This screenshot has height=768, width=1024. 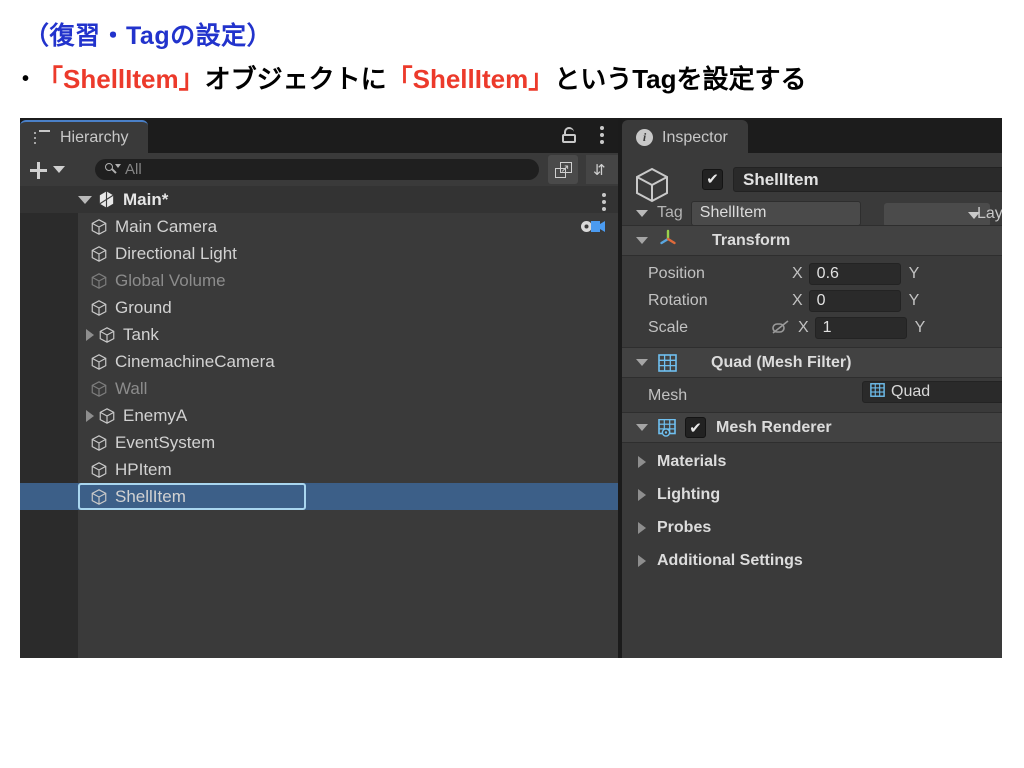 What do you see at coordinates (812, 395) in the screenshot?
I see `mesh-filter-body: Mesh Quad` at bounding box center [812, 395].